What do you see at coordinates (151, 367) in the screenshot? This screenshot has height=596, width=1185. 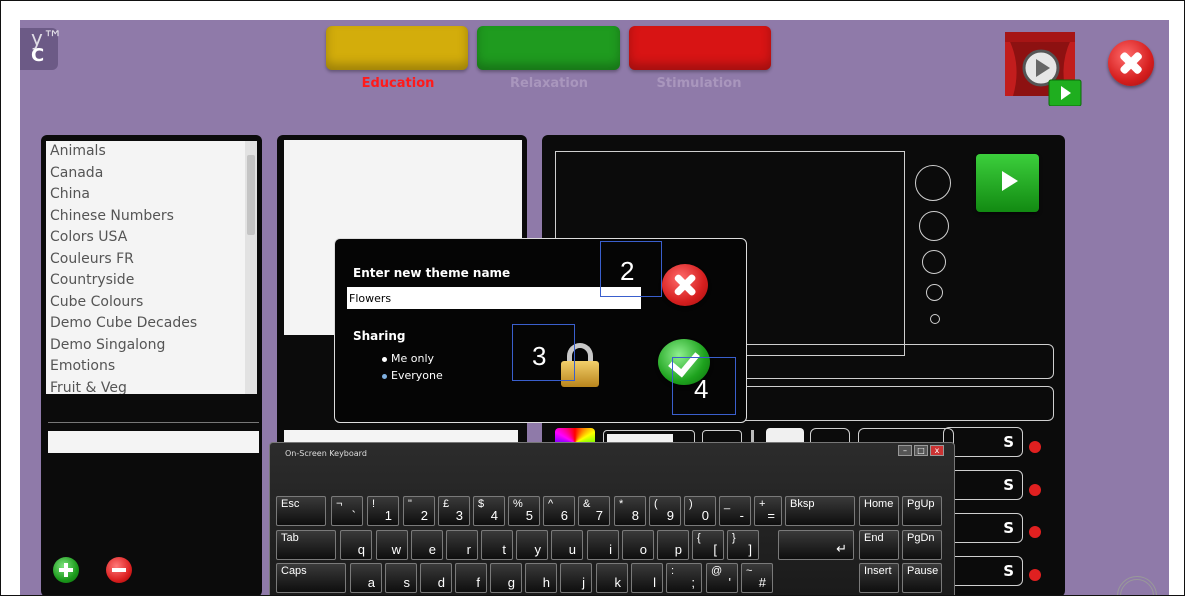 I see `theme-list-item: Emotions` at bounding box center [151, 367].